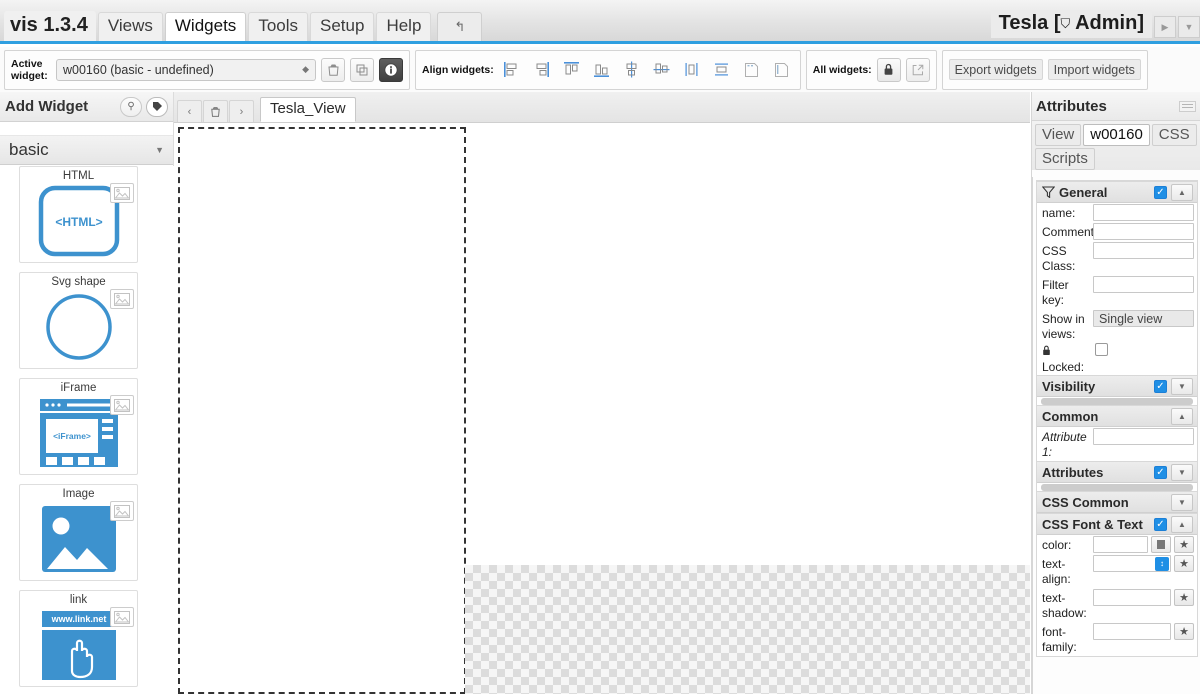  I want to click on section-common: Common ▲, so click(1117, 416).